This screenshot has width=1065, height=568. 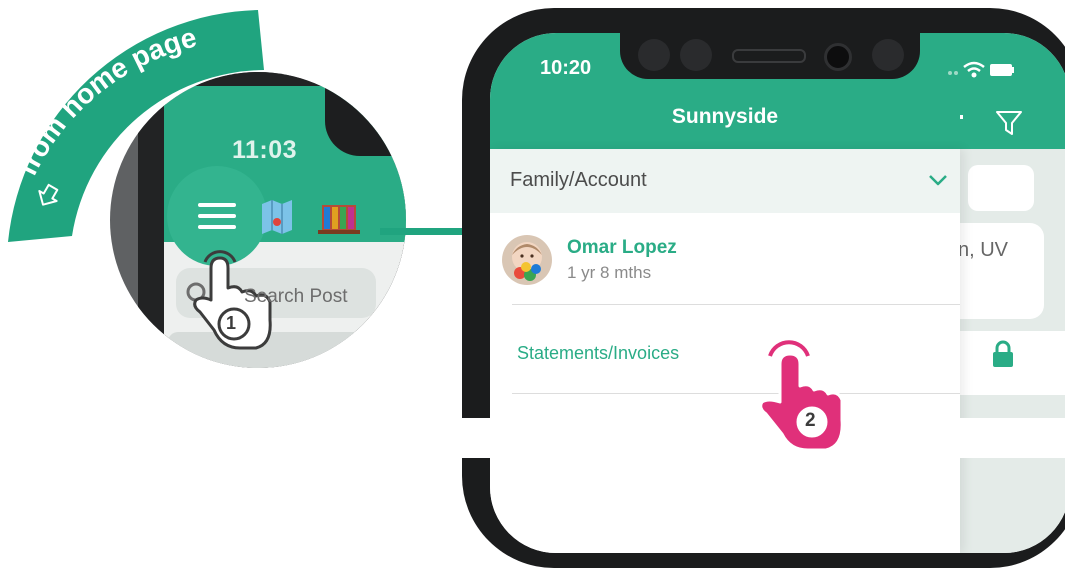 I want to click on tap-hand-pink-icon, so click(x=801, y=395).